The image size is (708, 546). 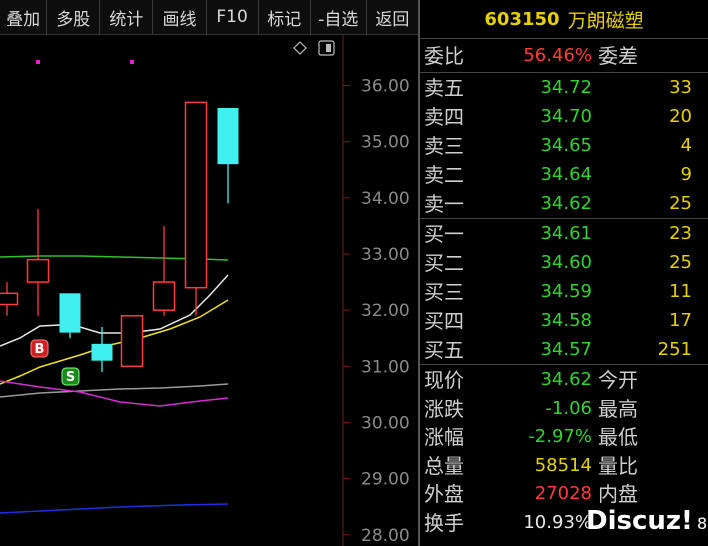 What do you see at coordinates (444, 408) in the screenshot?
I see `stat-label: 涨跌` at bounding box center [444, 408].